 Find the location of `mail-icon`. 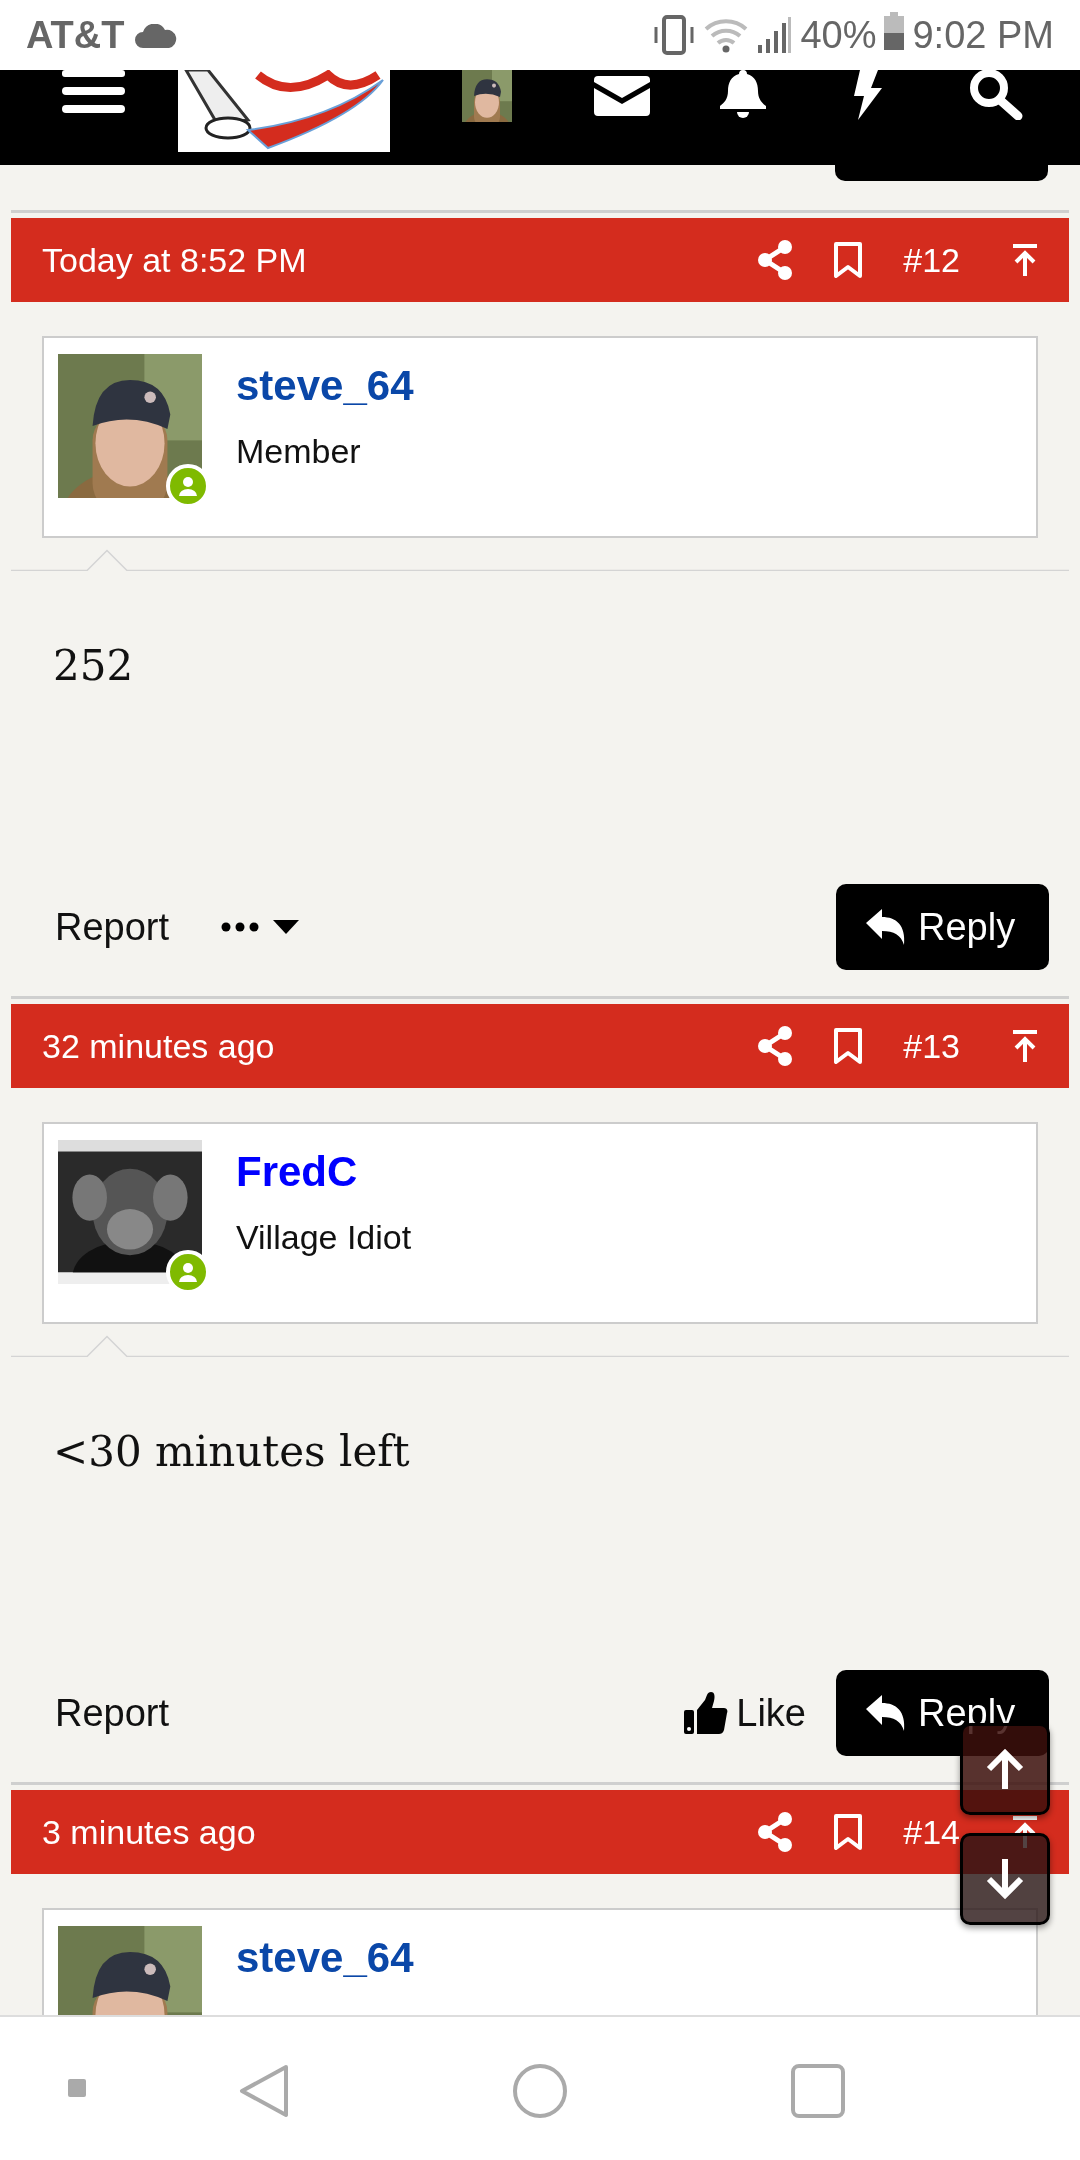

mail-icon is located at coordinates (622, 96).